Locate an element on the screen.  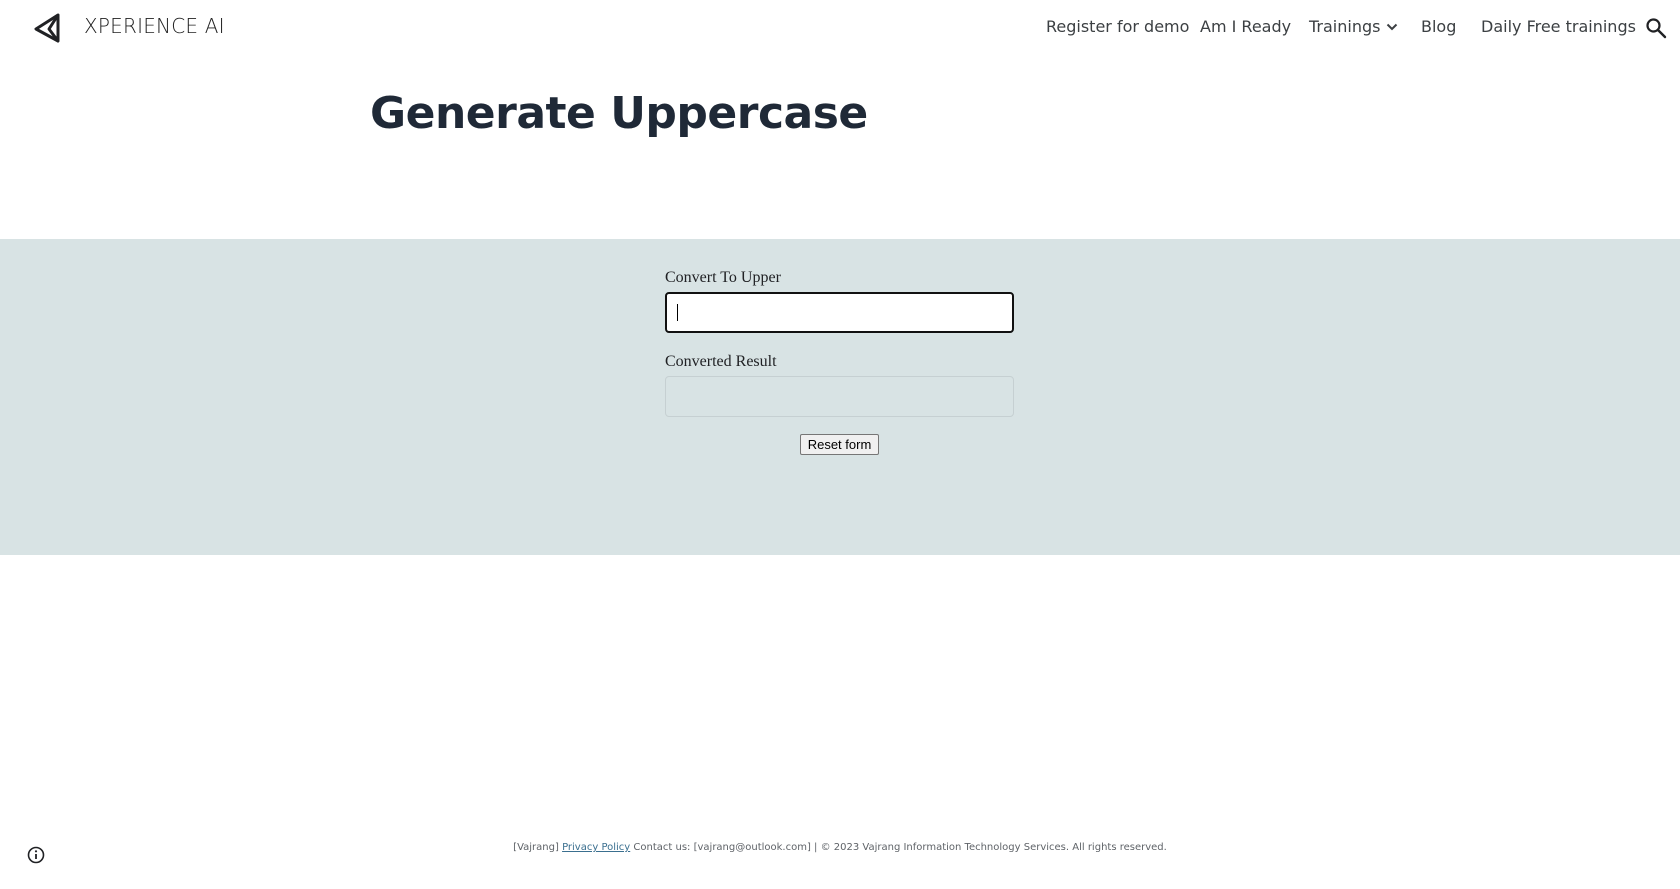
nav-blog: Blog is located at coordinates (1438, 26).